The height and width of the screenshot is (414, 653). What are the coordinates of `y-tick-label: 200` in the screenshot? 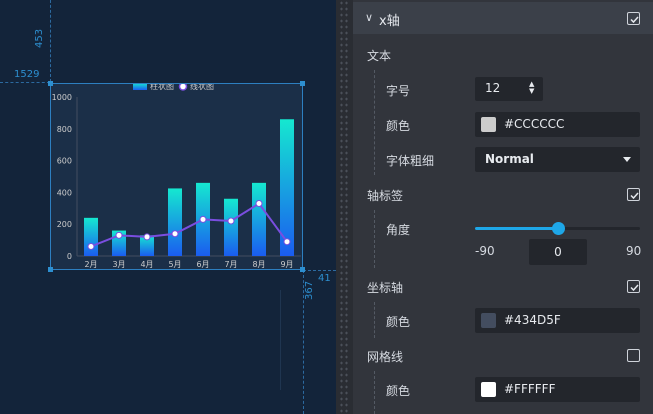 It's located at (64, 224).